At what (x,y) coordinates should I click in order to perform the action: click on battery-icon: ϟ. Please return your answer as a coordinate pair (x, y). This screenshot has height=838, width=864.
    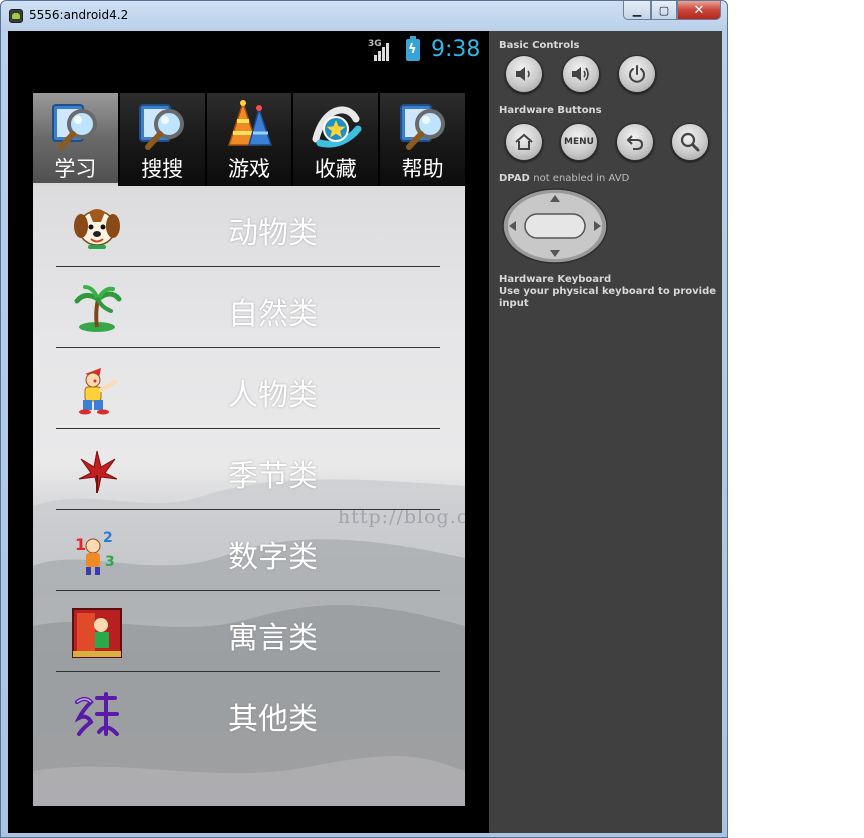
    Looking at the image, I should click on (413, 48).